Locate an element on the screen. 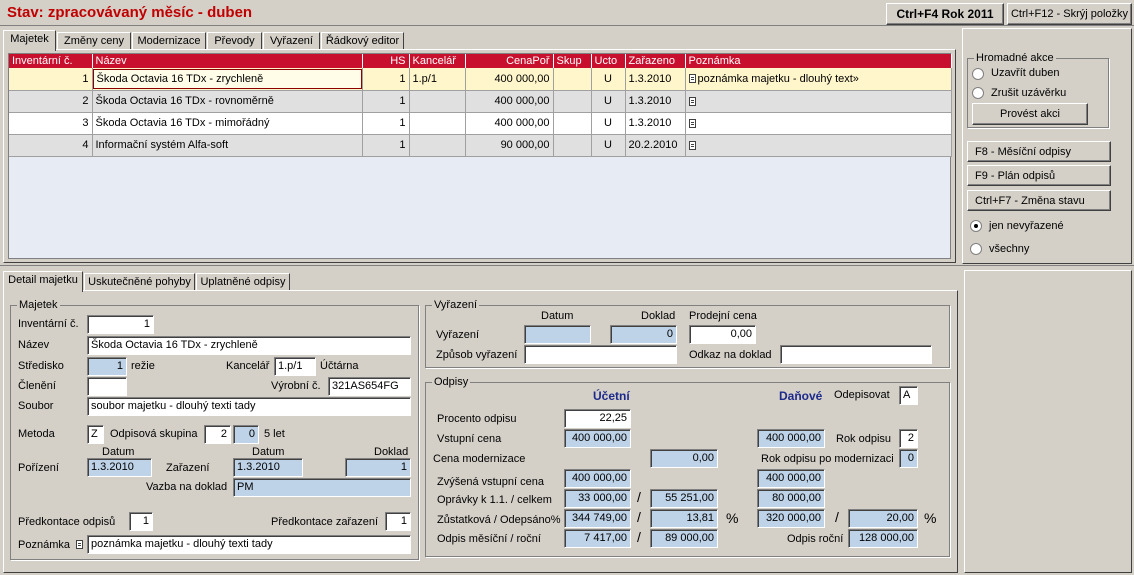 This screenshot has height=575, width=1134. col-group: Skup is located at coordinates (572, 61).